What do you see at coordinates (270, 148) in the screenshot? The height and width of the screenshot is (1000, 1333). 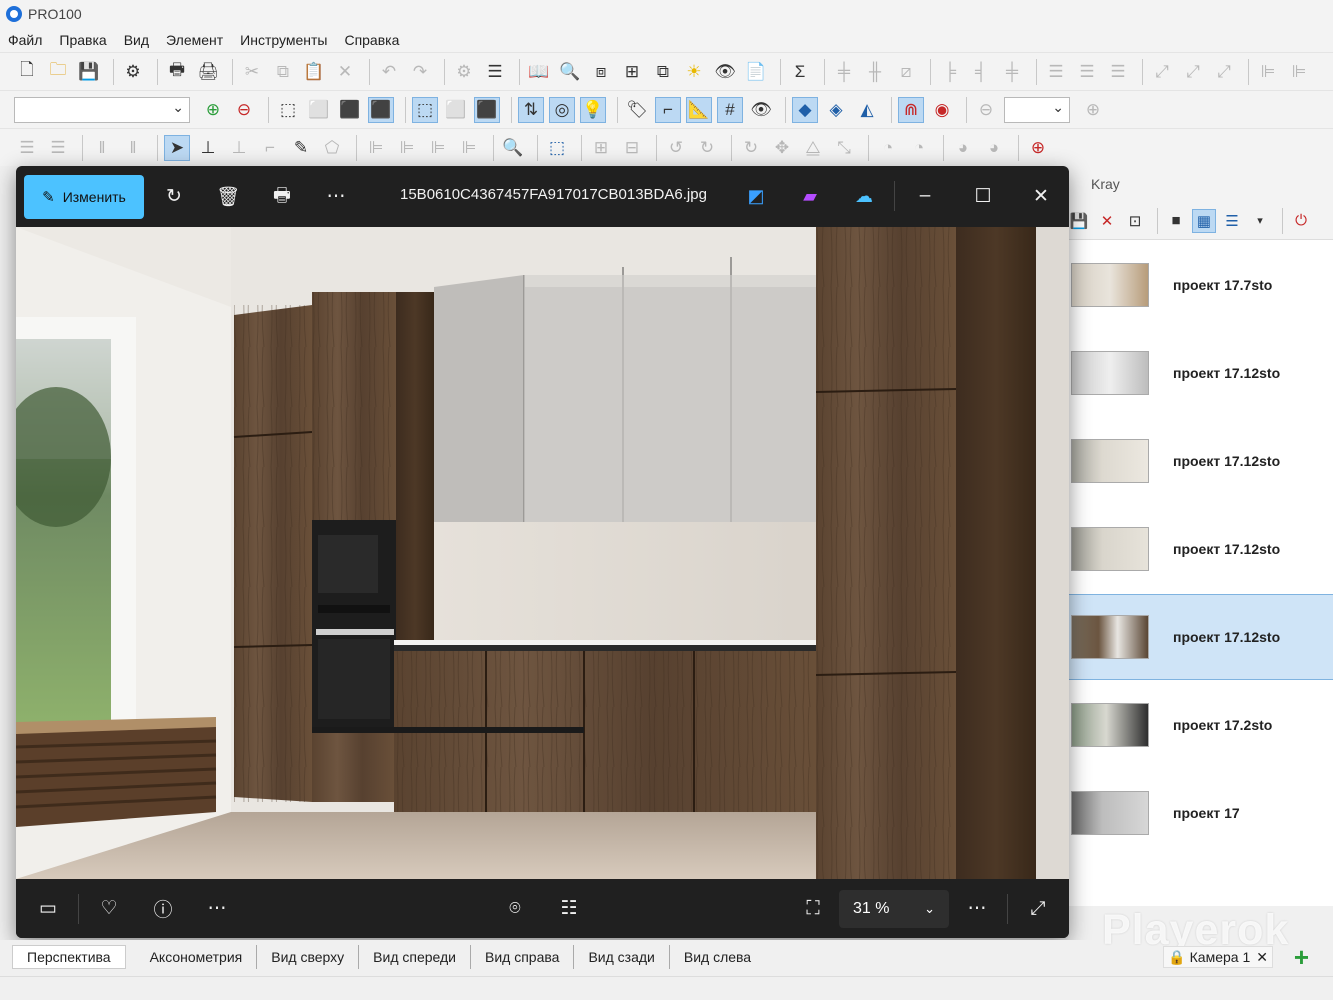 I see `label-icon: ⌐` at bounding box center [270, 148].